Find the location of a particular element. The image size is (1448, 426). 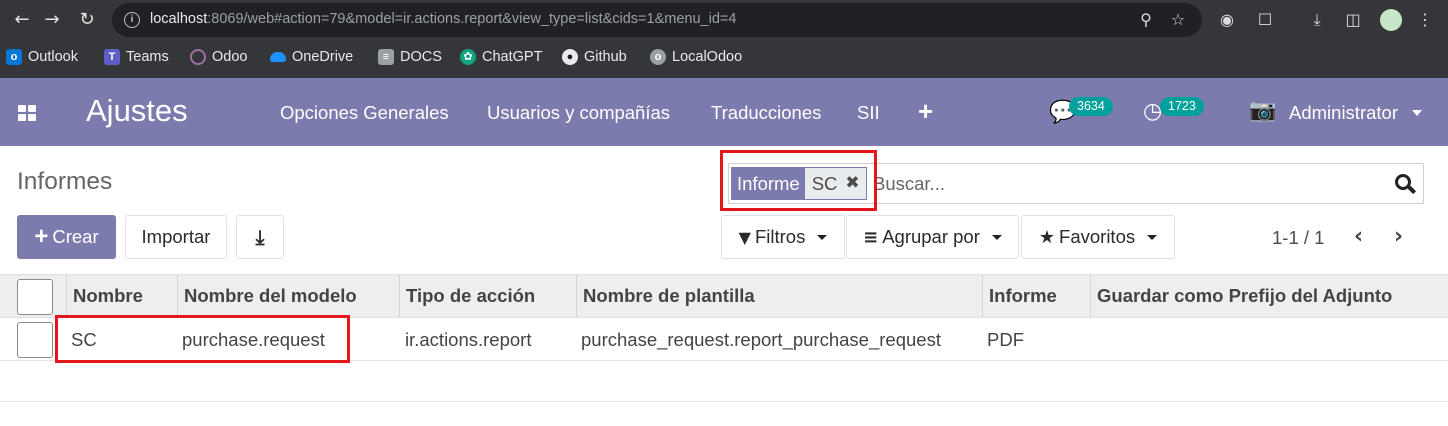

messages-count-badge: 3634 is located at coordinates (1091, 106).